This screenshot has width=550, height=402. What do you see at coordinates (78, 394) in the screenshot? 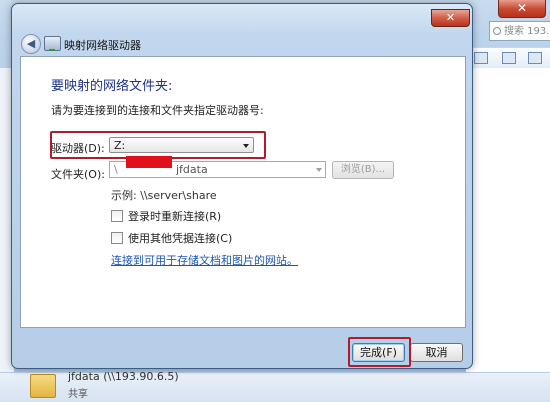
I see `background-folder-type: 共享` at bounding box center [78, 394].